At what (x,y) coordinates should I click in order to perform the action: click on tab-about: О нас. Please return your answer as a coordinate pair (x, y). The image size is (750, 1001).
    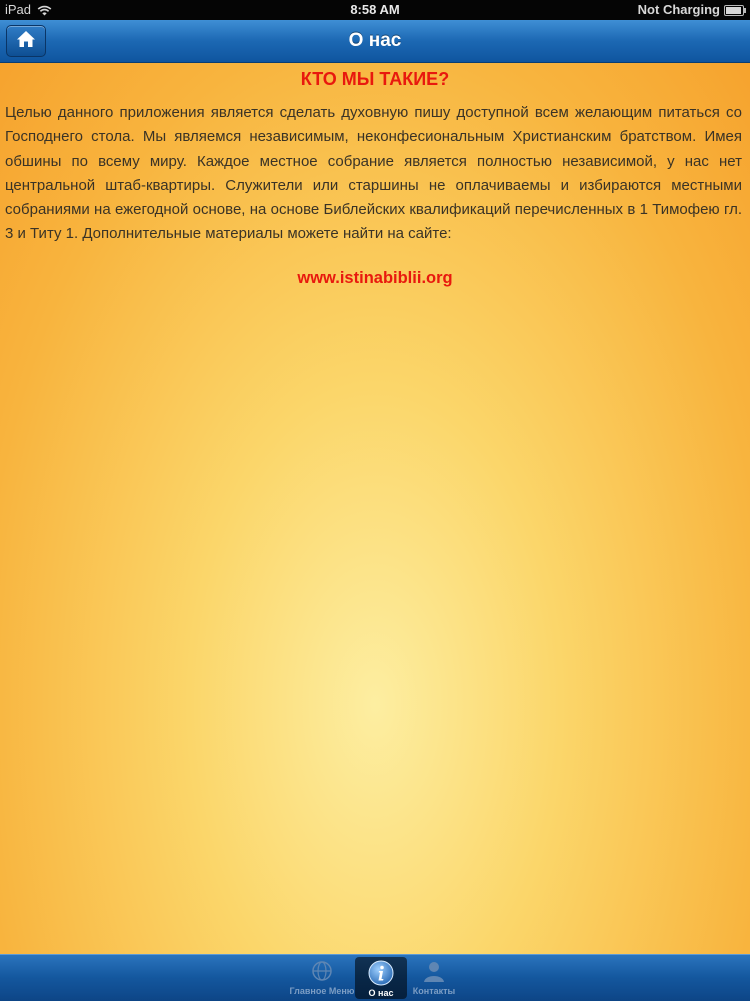
    Looking at the image, I should click on (381, 978).